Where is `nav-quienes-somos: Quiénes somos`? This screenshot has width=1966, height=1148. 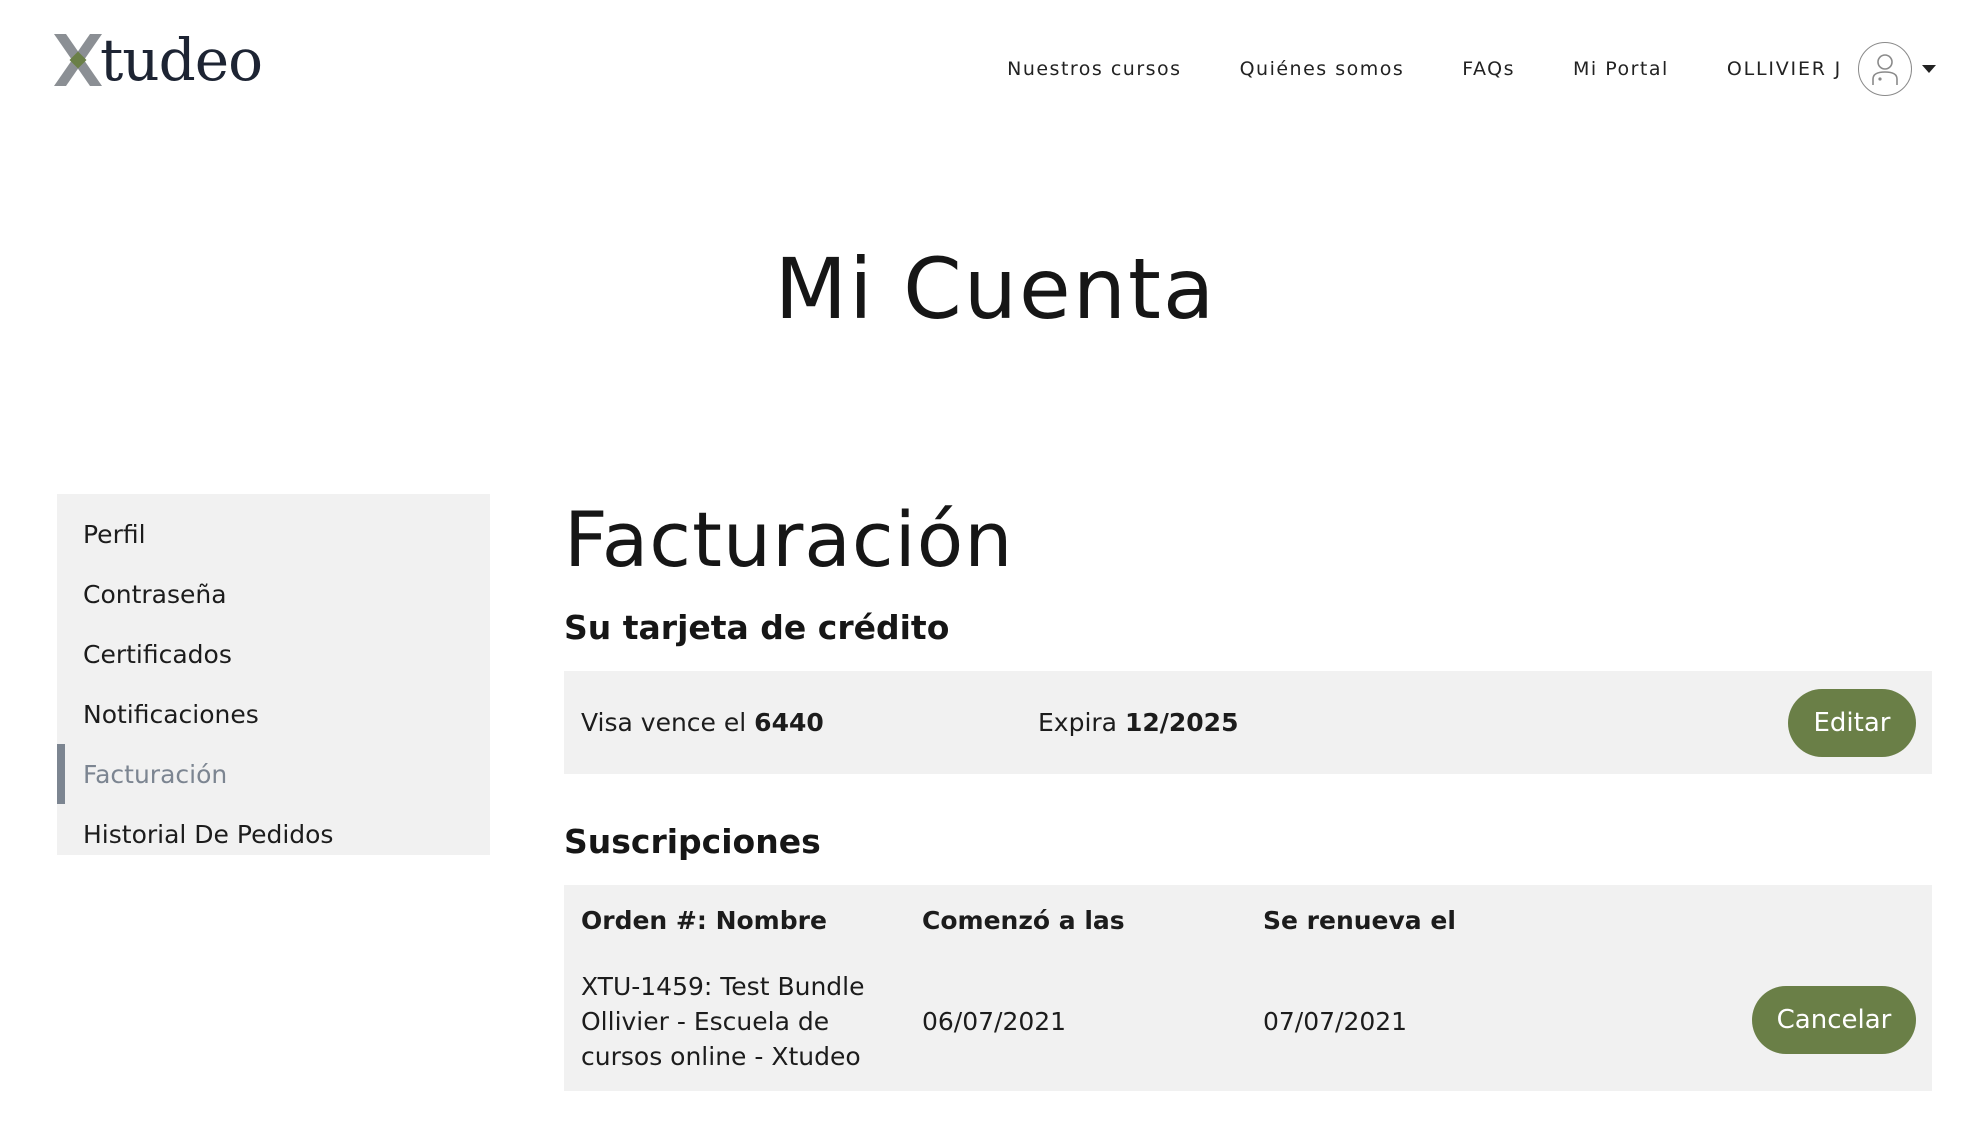 nav-quienes-somos: Quiénes somos is located at coordinates (1322, 69).